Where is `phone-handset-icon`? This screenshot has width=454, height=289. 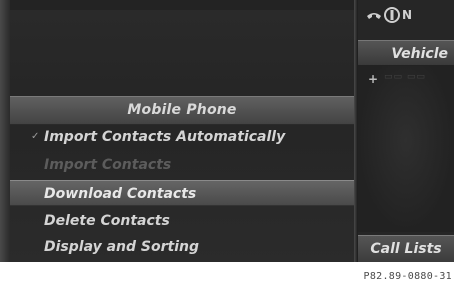
phone-handset-icon is located at coordinates (374, 16).